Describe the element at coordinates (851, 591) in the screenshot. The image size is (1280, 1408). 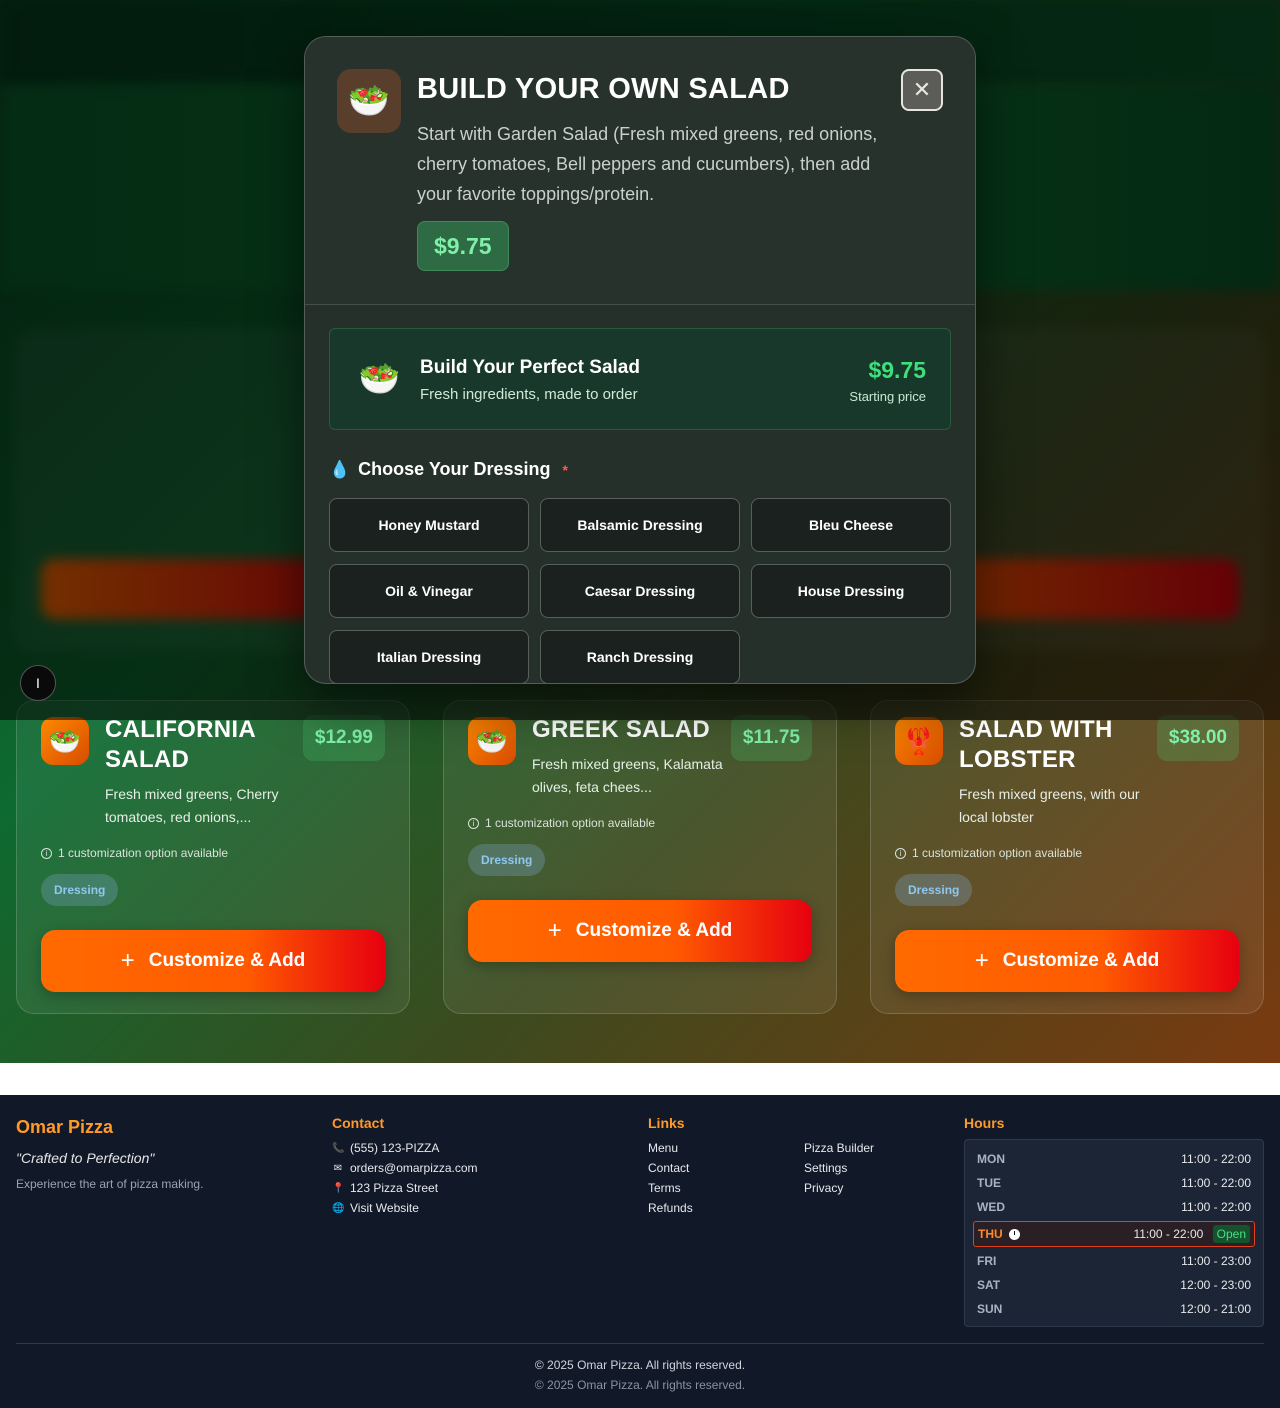
I see `dressing-option-house: House Dressing` at that location.